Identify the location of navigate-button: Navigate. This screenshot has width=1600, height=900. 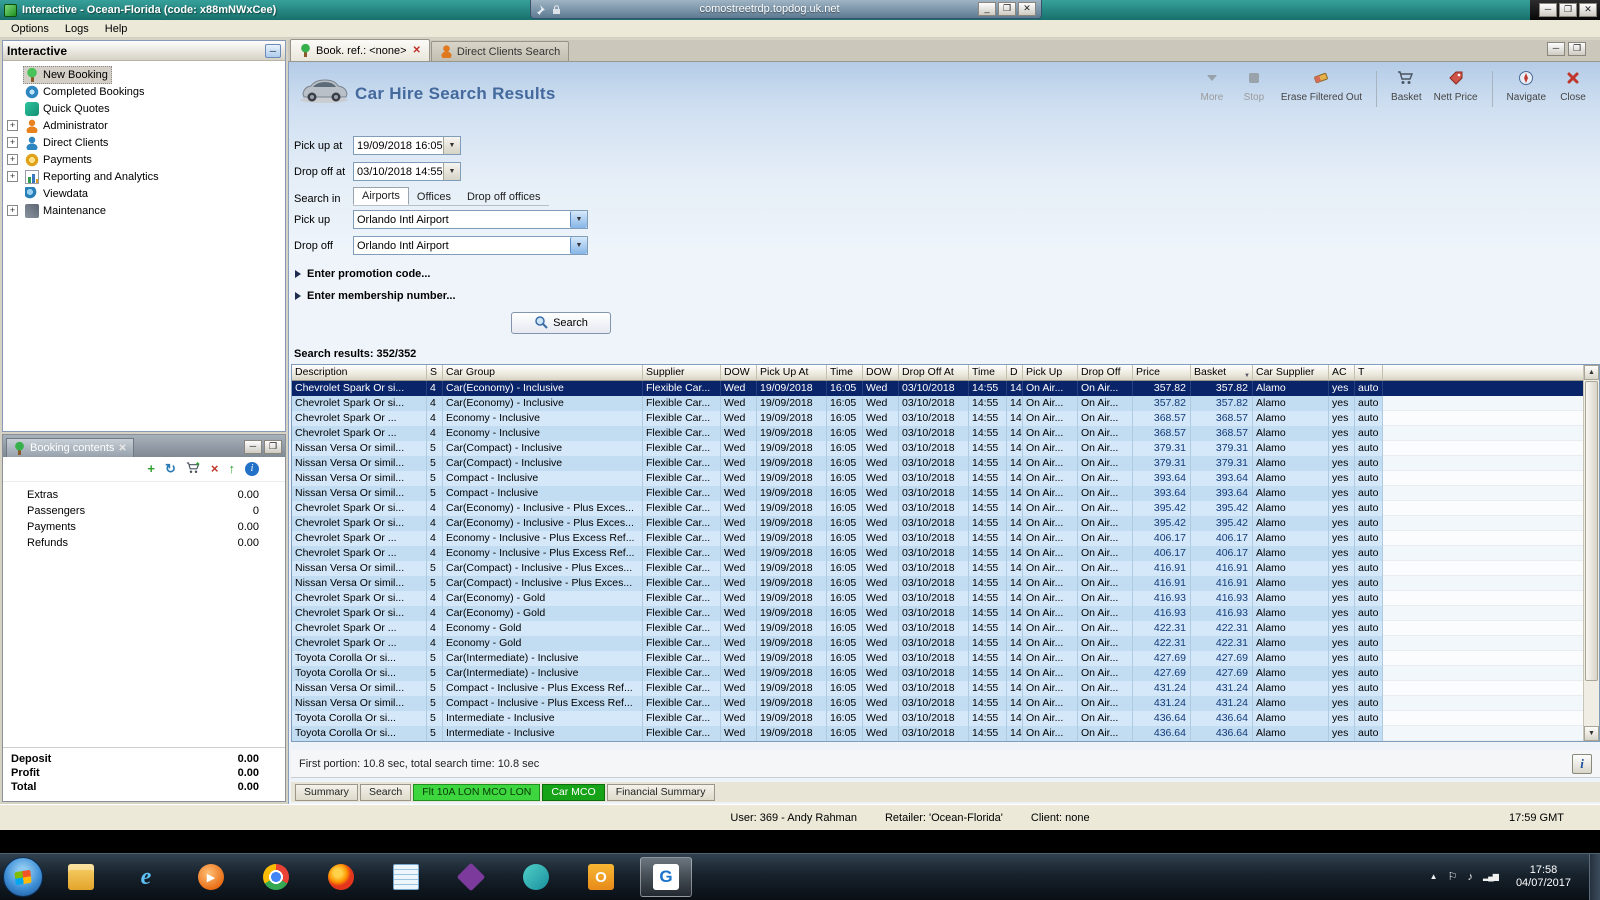
(1526, 86).